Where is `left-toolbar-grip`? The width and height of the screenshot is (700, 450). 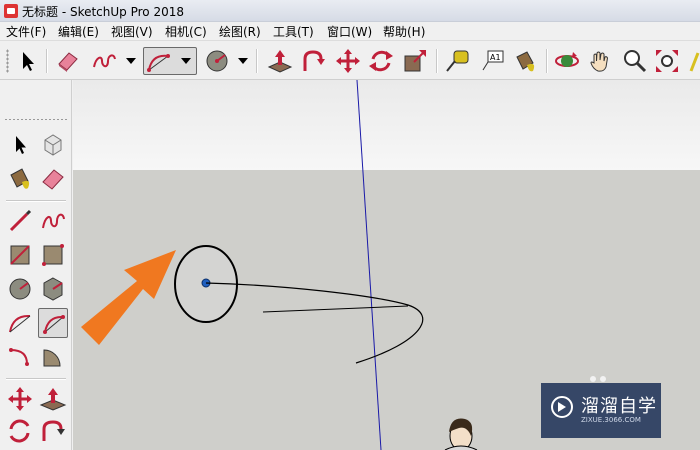
left-toolbar-grip is located at coordinates (36, 119).